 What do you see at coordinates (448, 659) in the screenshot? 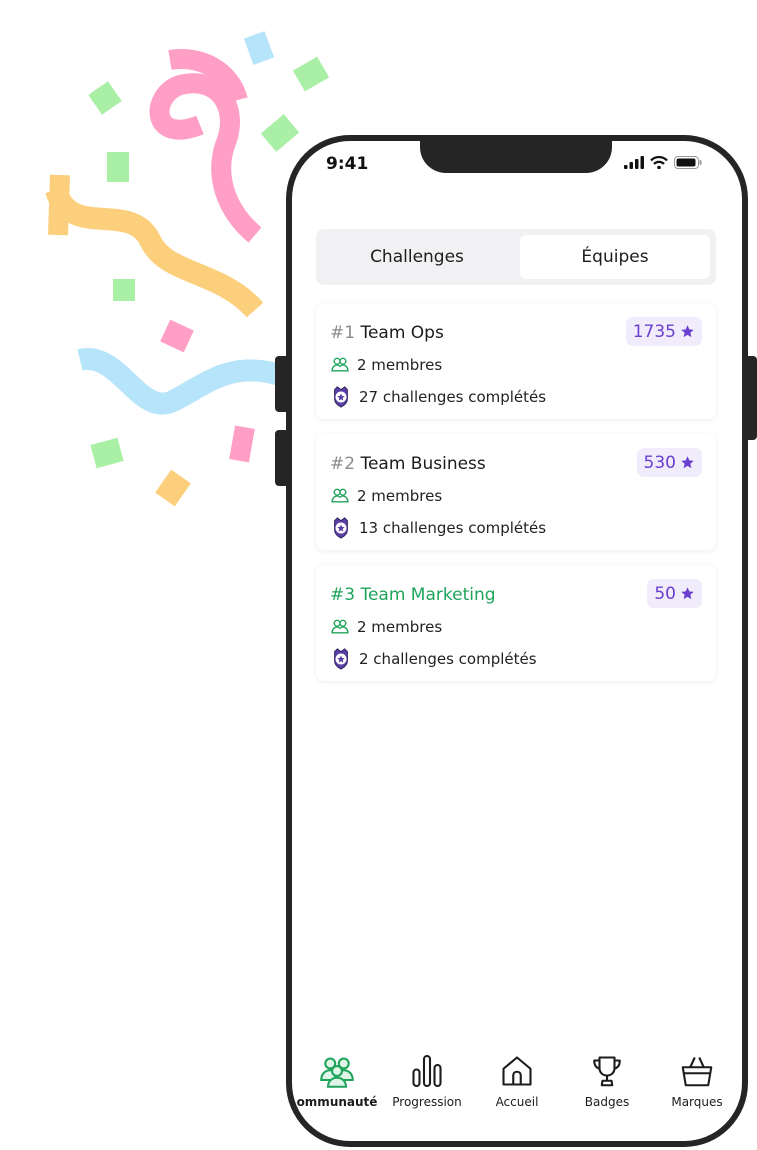
I see `challenges-count: 2 challenges complétés` at bounding box center [448, 659].